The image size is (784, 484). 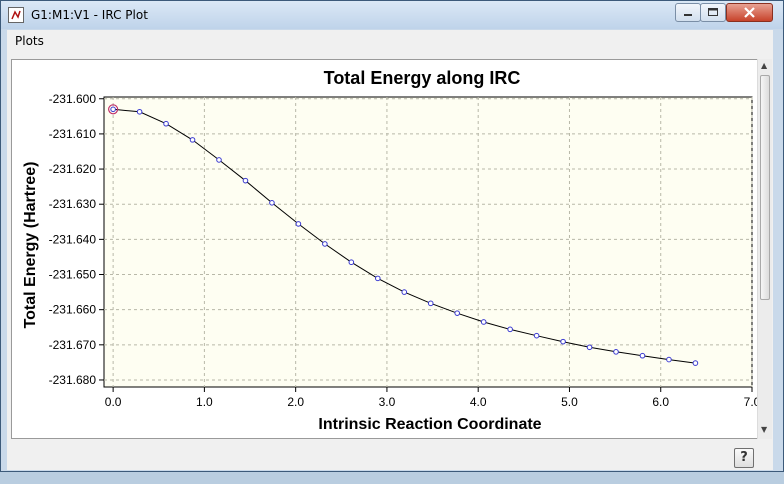 What do you see at coordinates (749, 12) in the screenshot?
I see `close-button` at bounding box center [749, 12].